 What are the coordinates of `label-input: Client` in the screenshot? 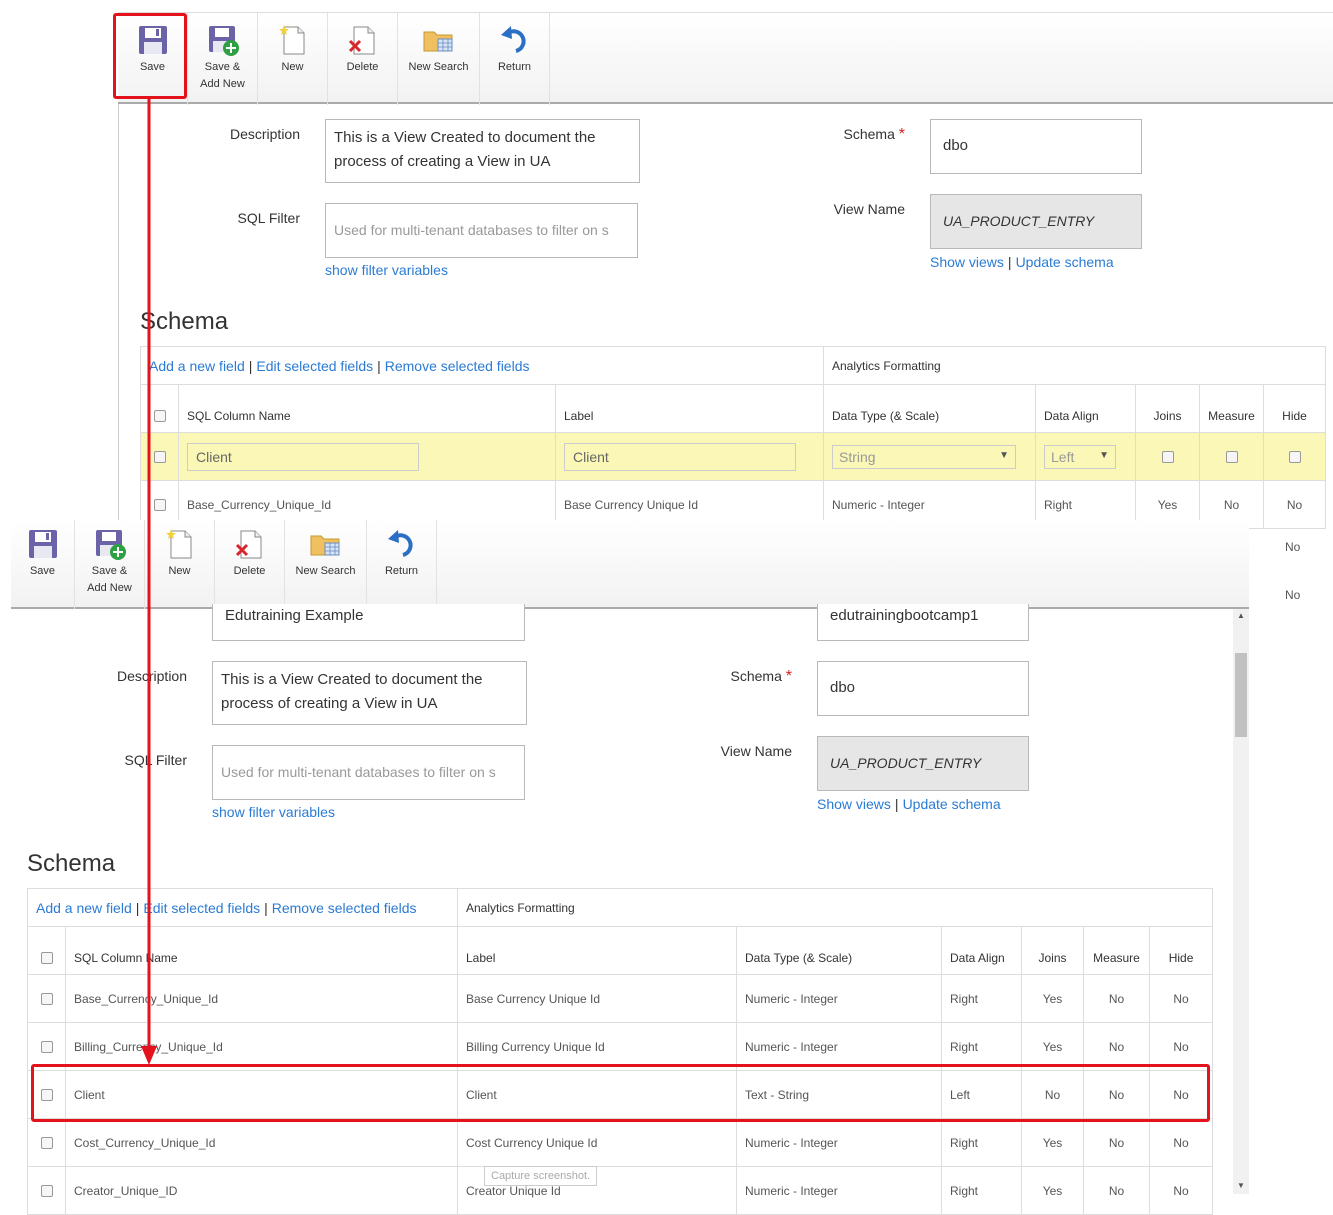 It's located at (680, 456).